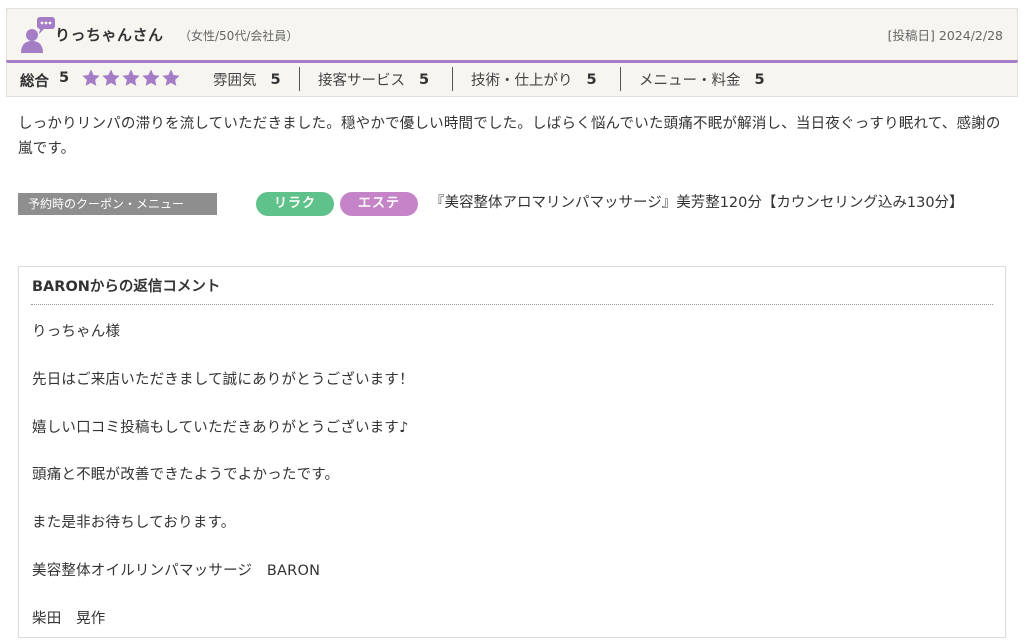  Describe the element at coordinates (34, 82) in the screenshot. I see `overall-label: 総合` at that location.